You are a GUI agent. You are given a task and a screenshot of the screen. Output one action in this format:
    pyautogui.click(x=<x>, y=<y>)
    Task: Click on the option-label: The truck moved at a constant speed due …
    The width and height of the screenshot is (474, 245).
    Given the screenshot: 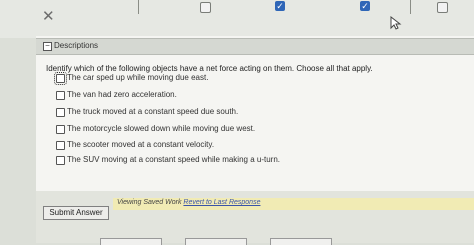 What is the action you would take?
    pyautogui.click(x=153, y=111)
    